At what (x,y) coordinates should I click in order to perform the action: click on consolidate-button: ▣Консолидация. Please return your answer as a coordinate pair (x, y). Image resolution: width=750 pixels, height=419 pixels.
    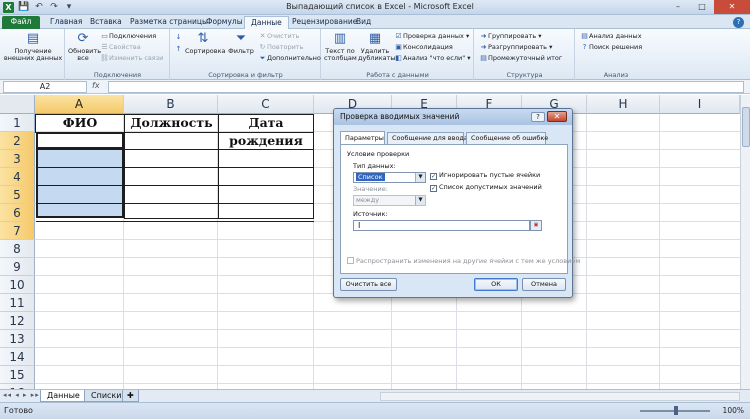
    Looking at the image, I should click on (423, 47).